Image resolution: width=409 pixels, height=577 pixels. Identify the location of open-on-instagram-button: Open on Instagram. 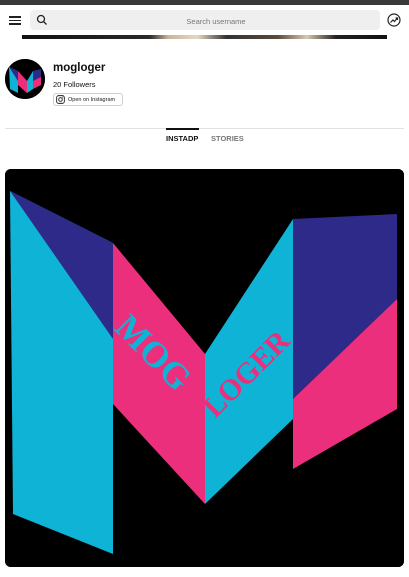
(88, 99).